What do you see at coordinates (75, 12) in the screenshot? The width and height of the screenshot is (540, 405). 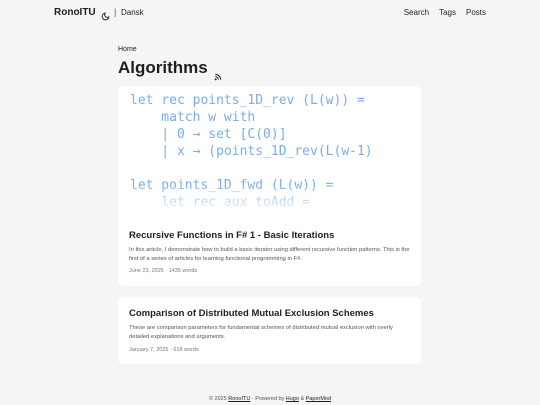 I see `site-logo: RonoITU` at bounding box center [75, 12].